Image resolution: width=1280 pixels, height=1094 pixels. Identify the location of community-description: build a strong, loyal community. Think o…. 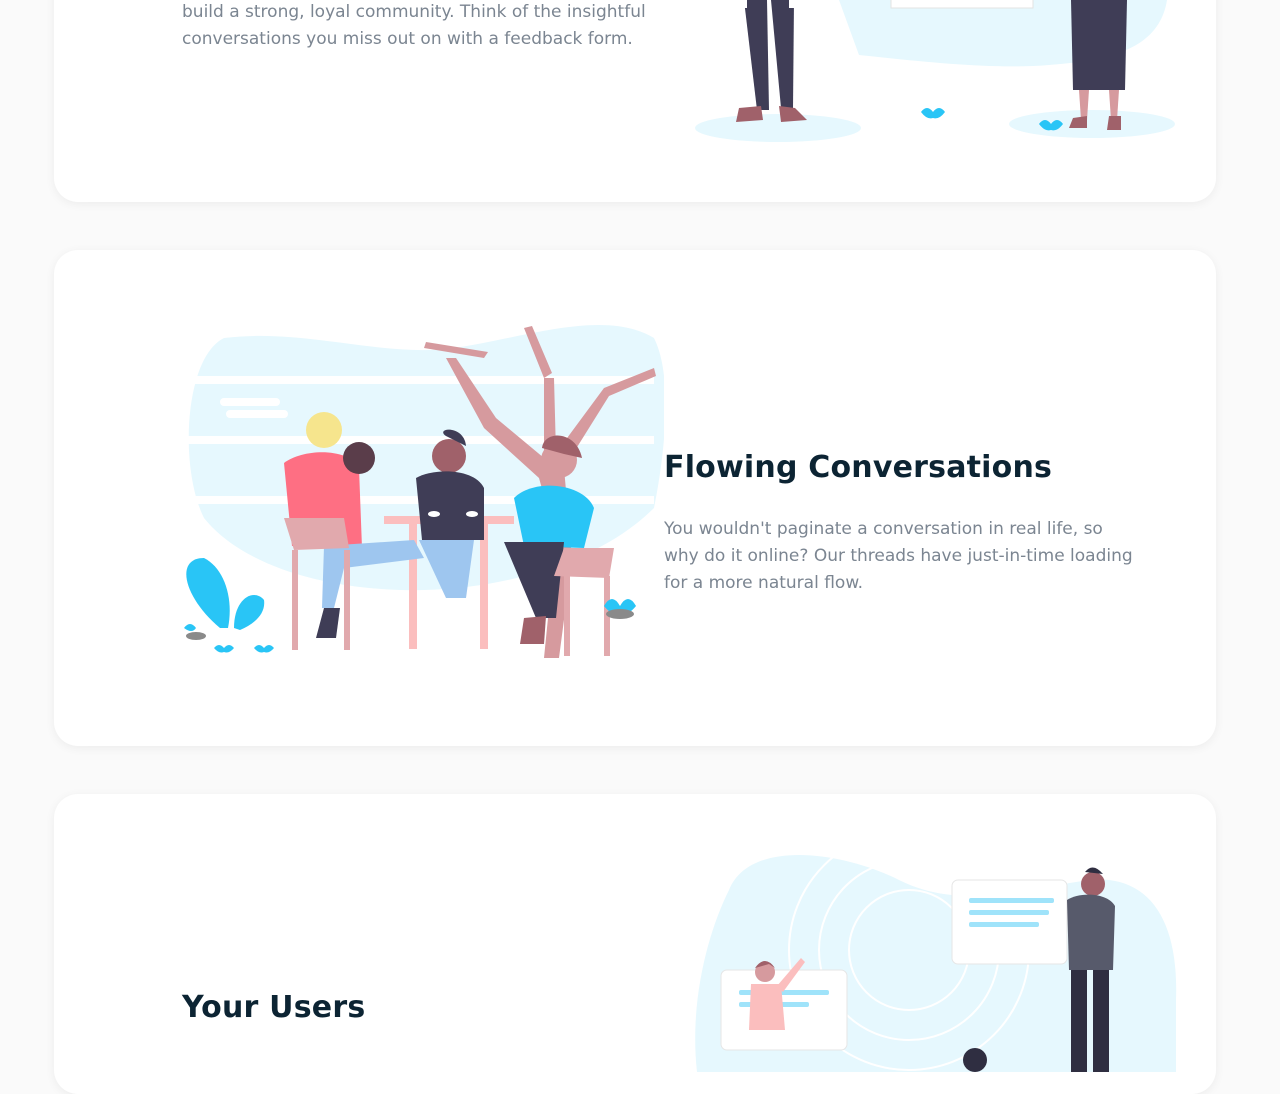
(414, 25).